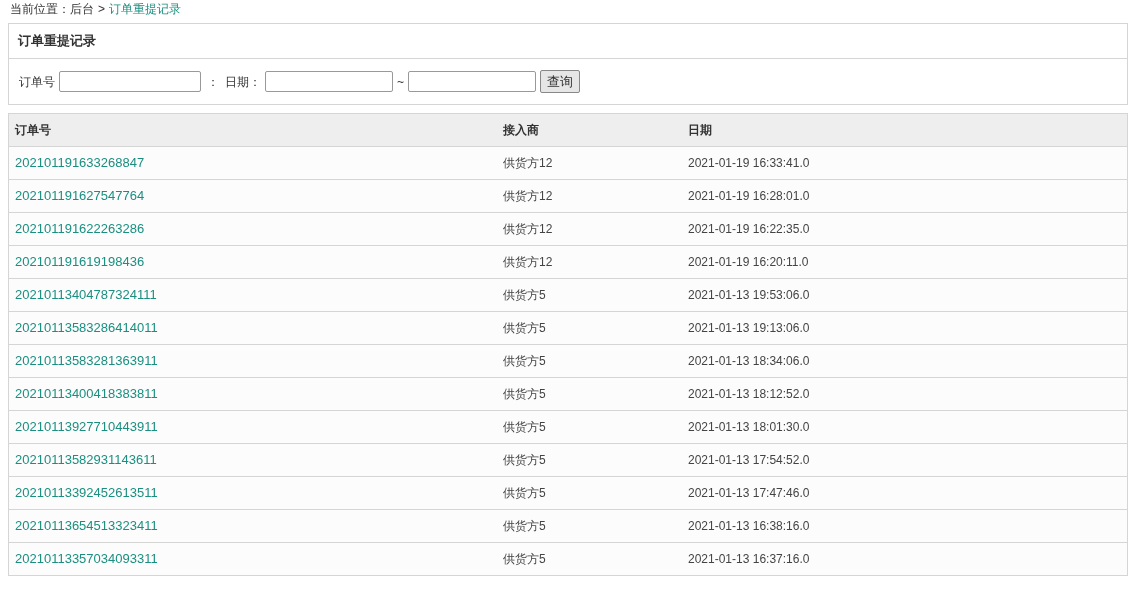  Describe the element at coordinates (521, 130) in the screenshot. I see `column-header: 接入商` at that location.